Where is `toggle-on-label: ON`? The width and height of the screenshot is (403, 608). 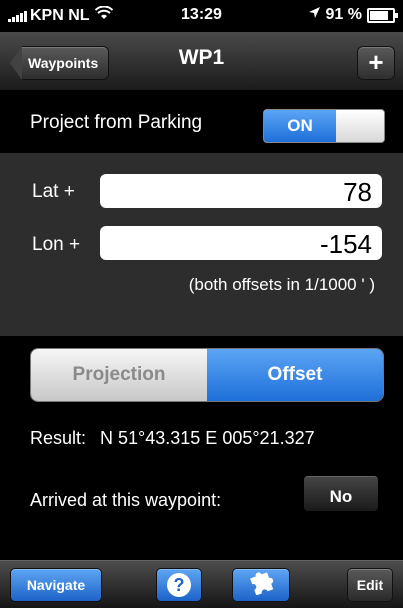
toggle-on-label: ON is located at coordinates (300, 126).